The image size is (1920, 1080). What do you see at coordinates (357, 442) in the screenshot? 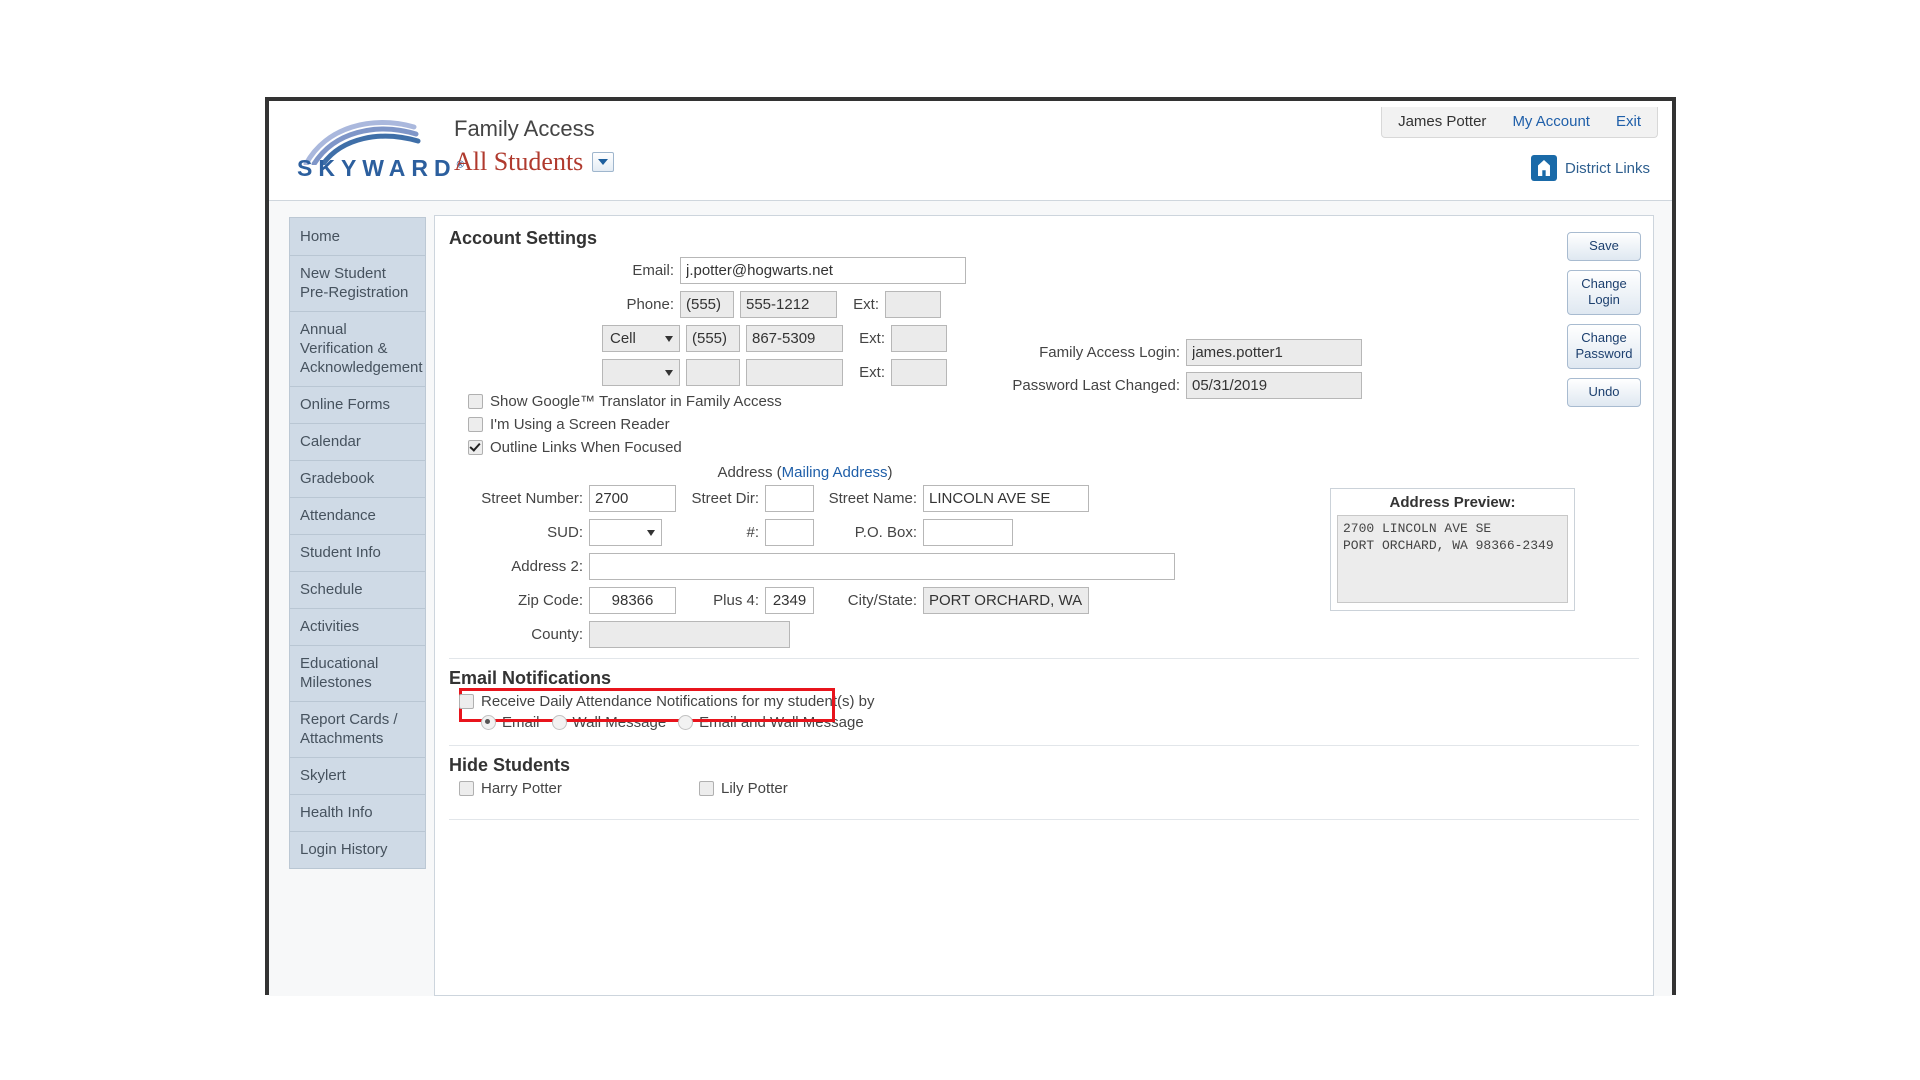
I see `sidebar-item-calendar: Calendar` at bounding box center [357, 442].